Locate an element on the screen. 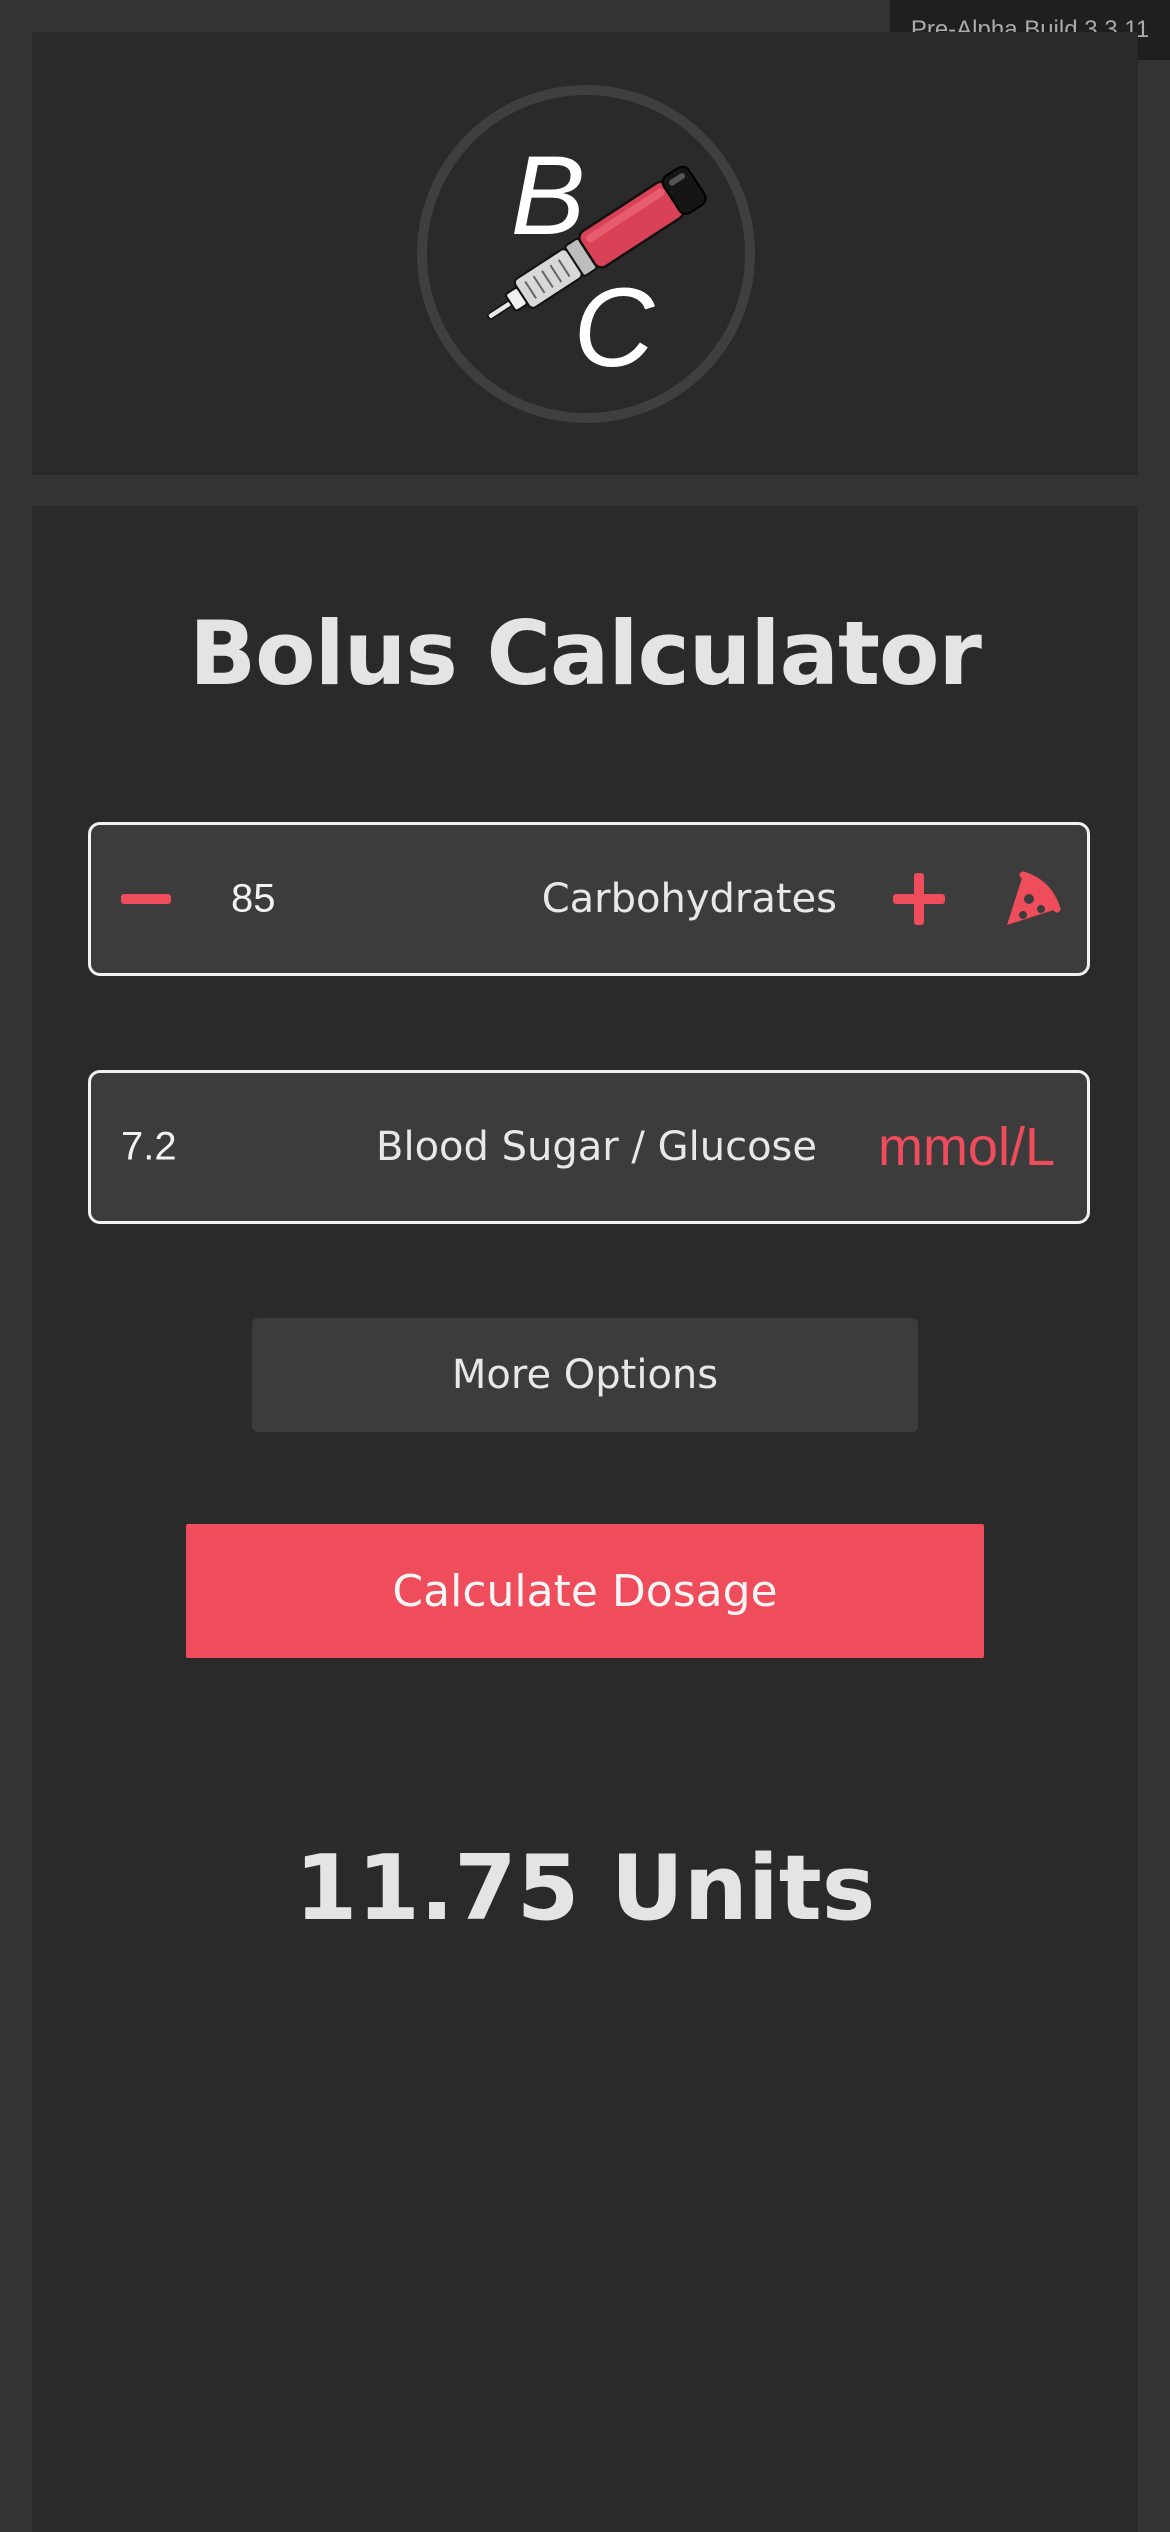 The width and height of the screenshot is (1170, 2532). pizza-icon-graphic is located at coordinates (1034, 898).